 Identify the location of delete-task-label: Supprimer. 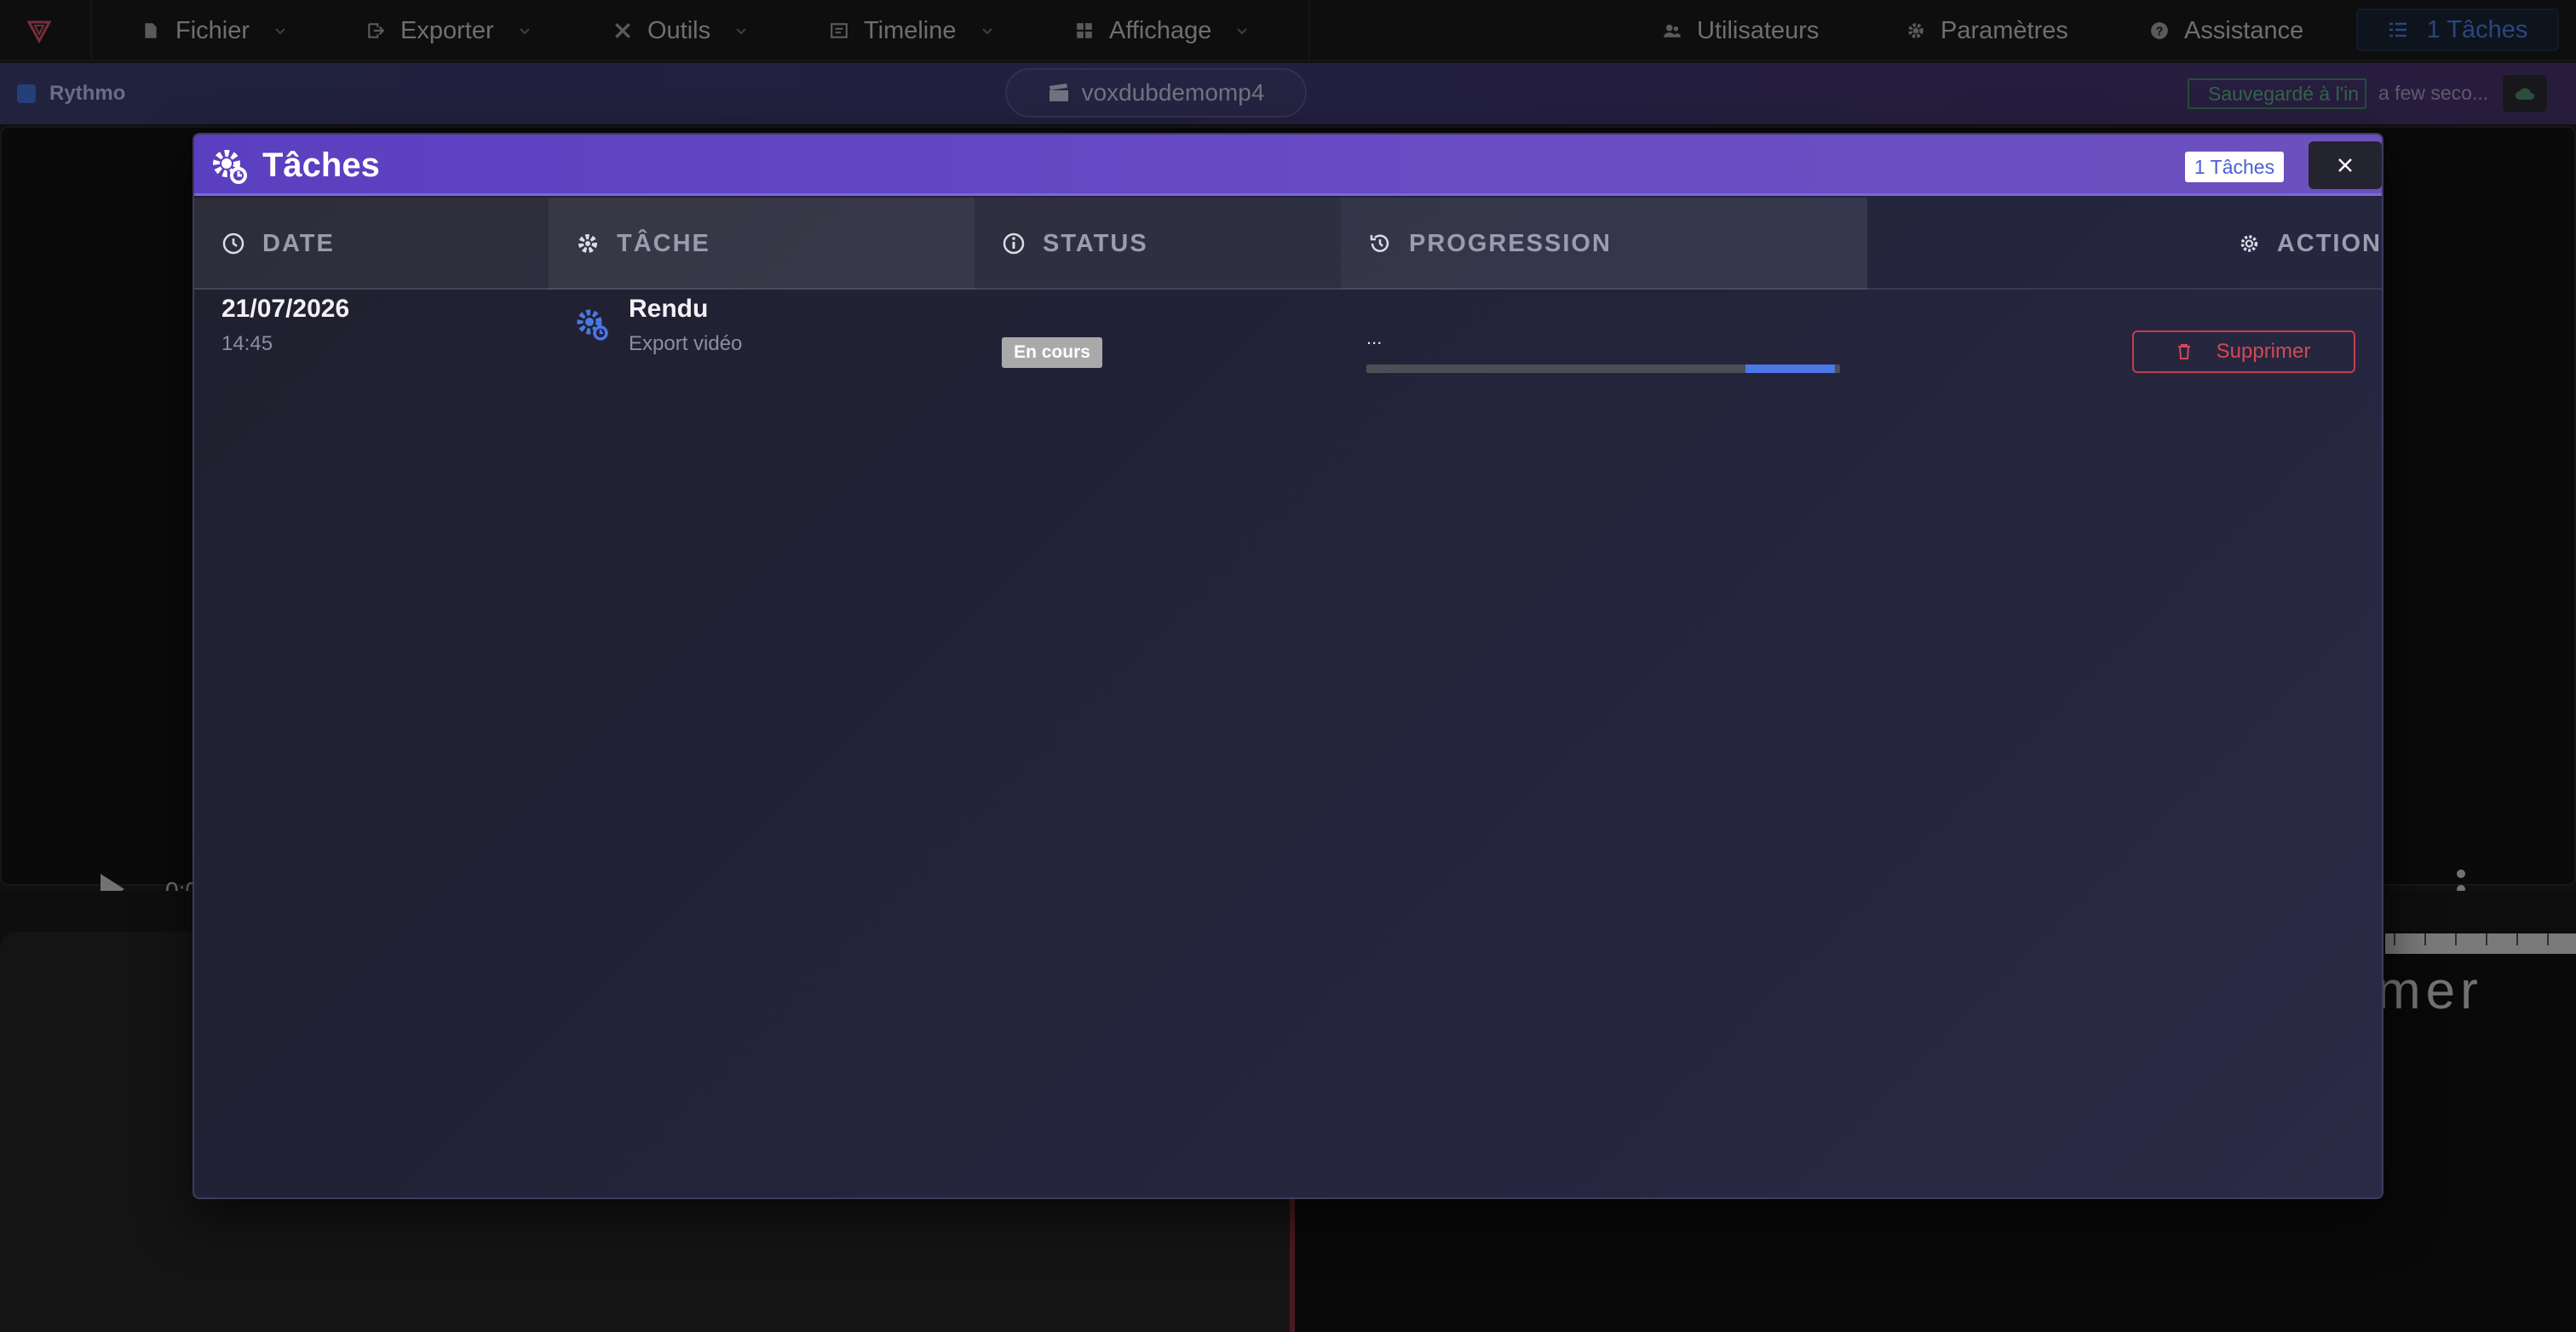
(2263, 351).